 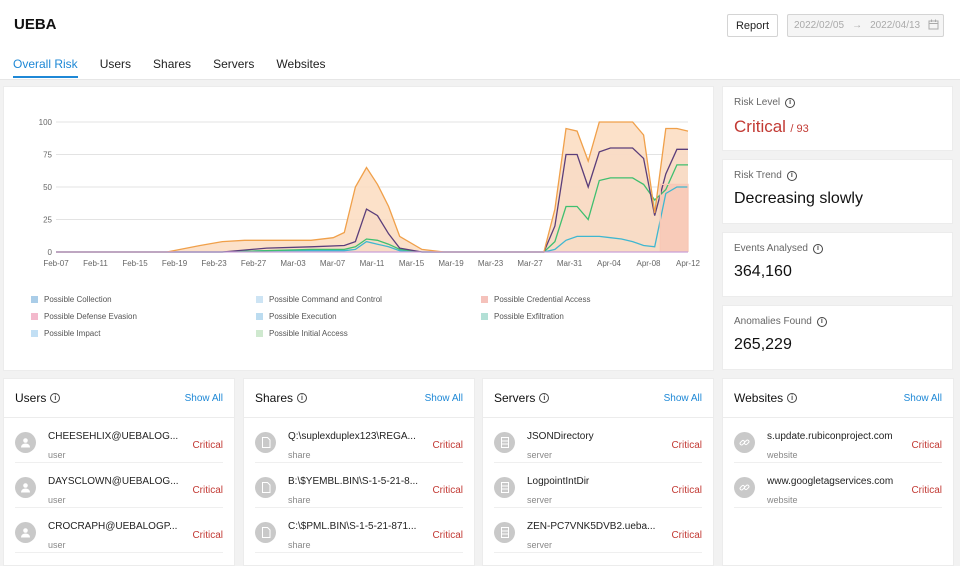 What do you see at coordinates (865, 25) in the screenshot?
I see `date-range-picker: 2022/02/05 → 2022/04/13` at bounding box center [865, 25].